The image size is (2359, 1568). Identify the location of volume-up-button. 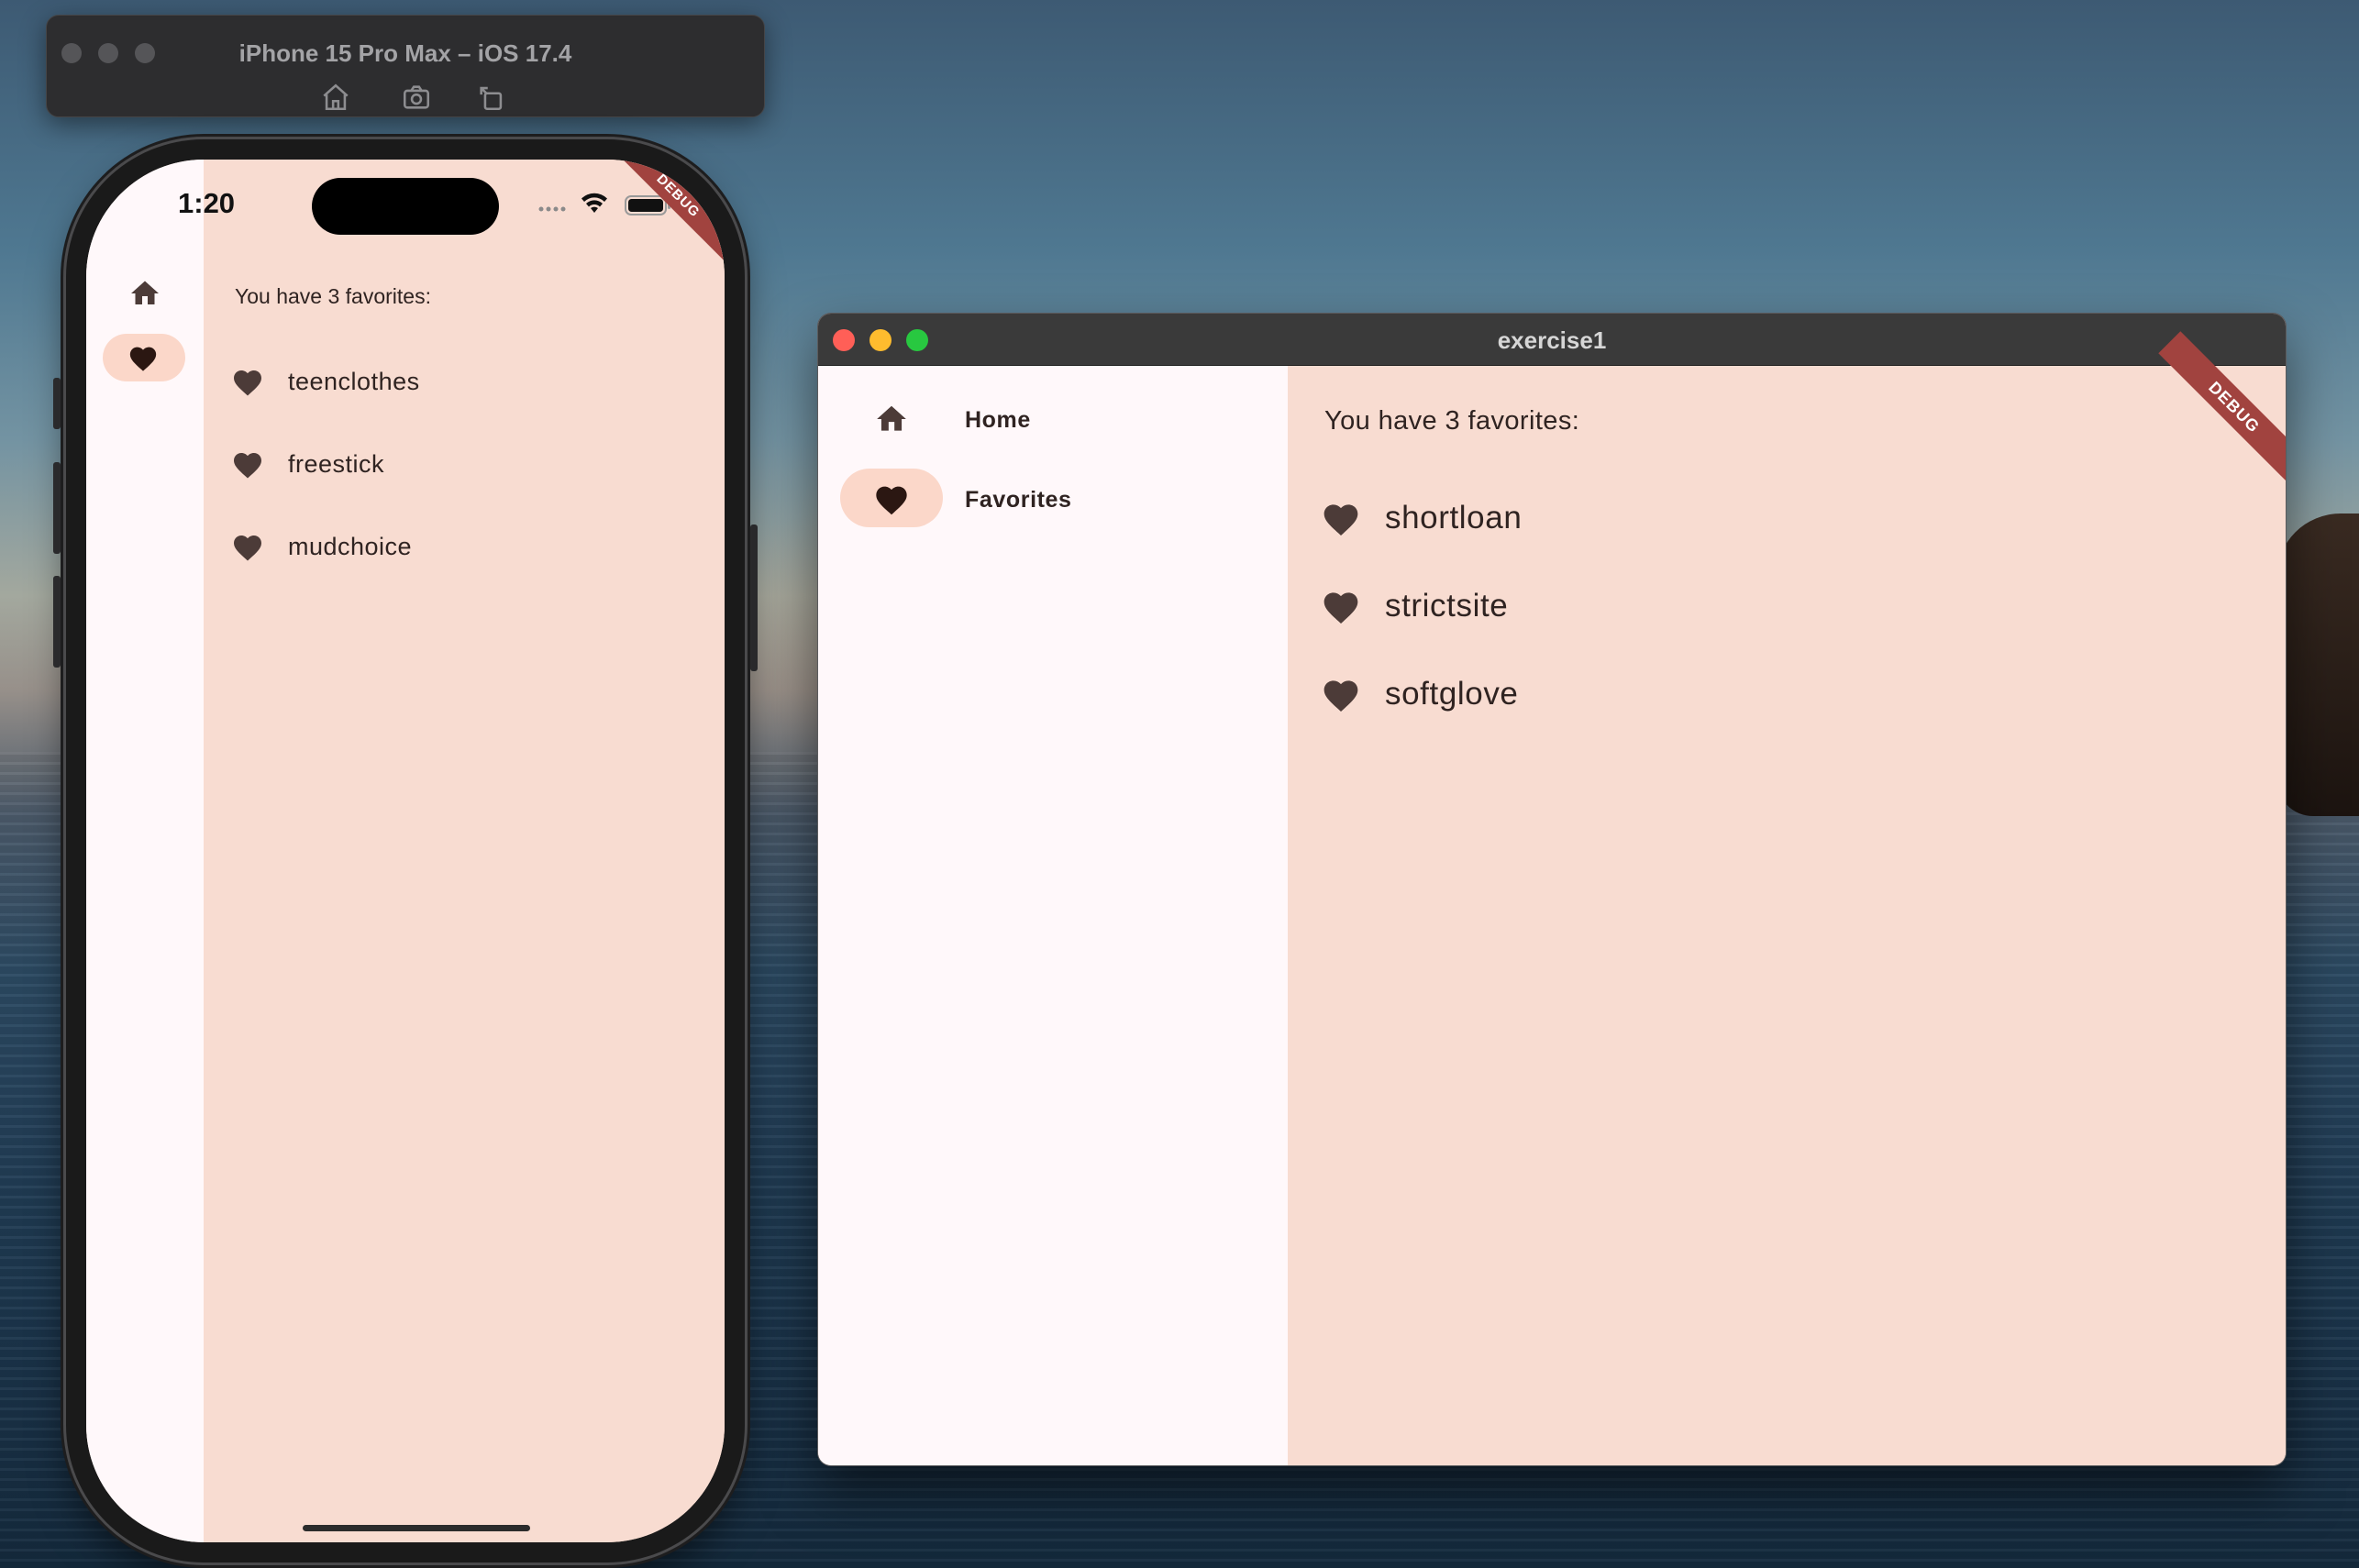
(57, 508).